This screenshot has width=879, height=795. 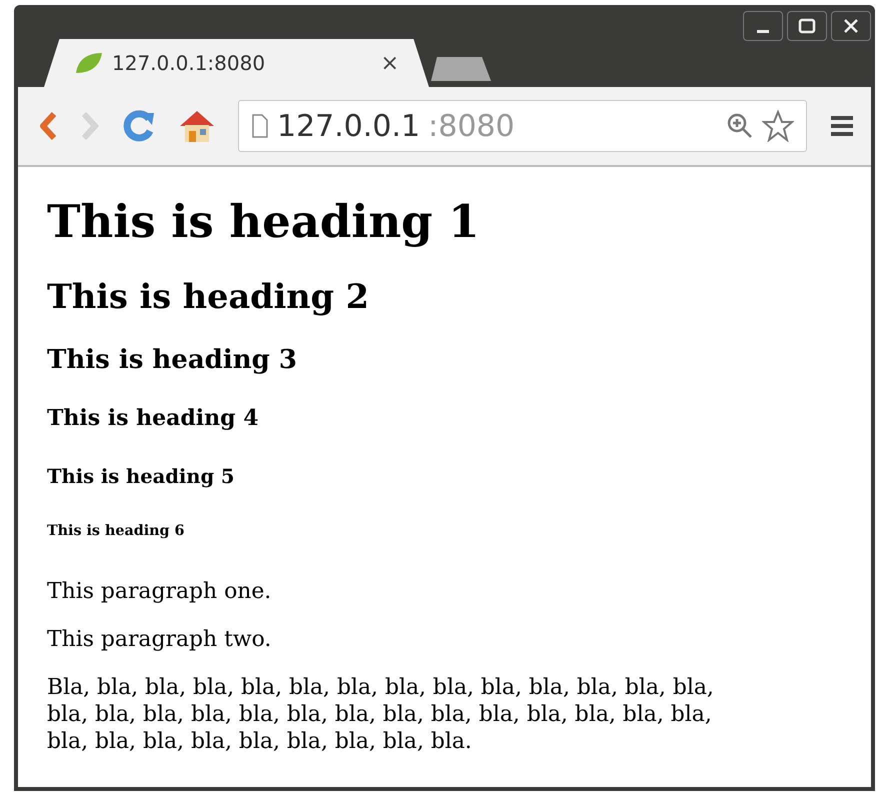 I want to click on maximize-button, so click(x=807, y=26).